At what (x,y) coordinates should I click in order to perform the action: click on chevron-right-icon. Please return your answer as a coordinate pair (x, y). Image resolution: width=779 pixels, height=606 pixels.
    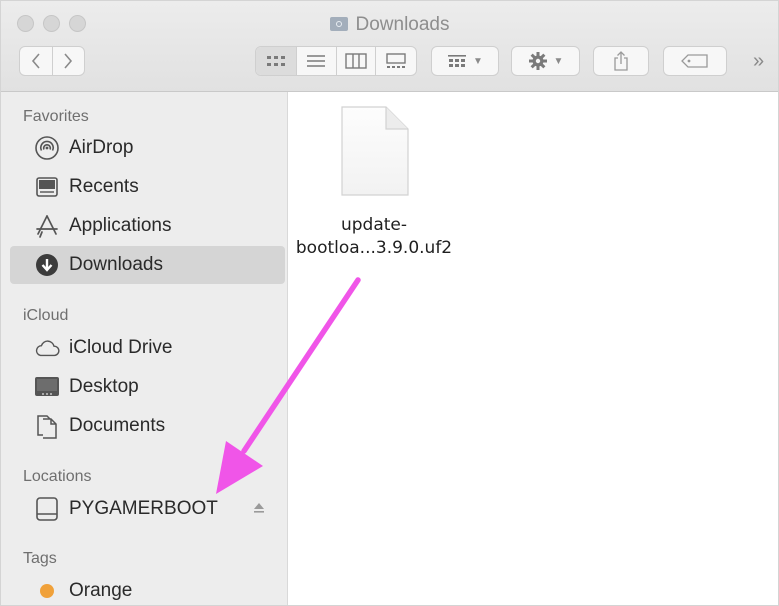
    Looking at the image, I should click on (68, 61).